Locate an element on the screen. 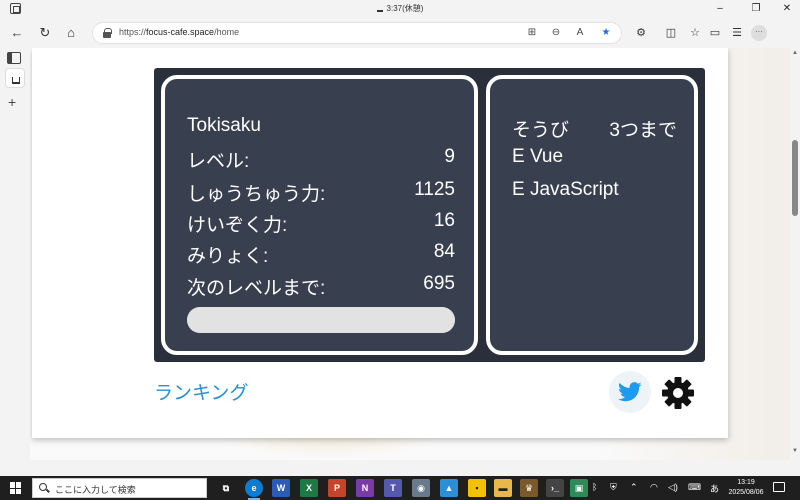 The image size is (800, 500). collections-icon: ☰ is located at coordinates (737, 33).